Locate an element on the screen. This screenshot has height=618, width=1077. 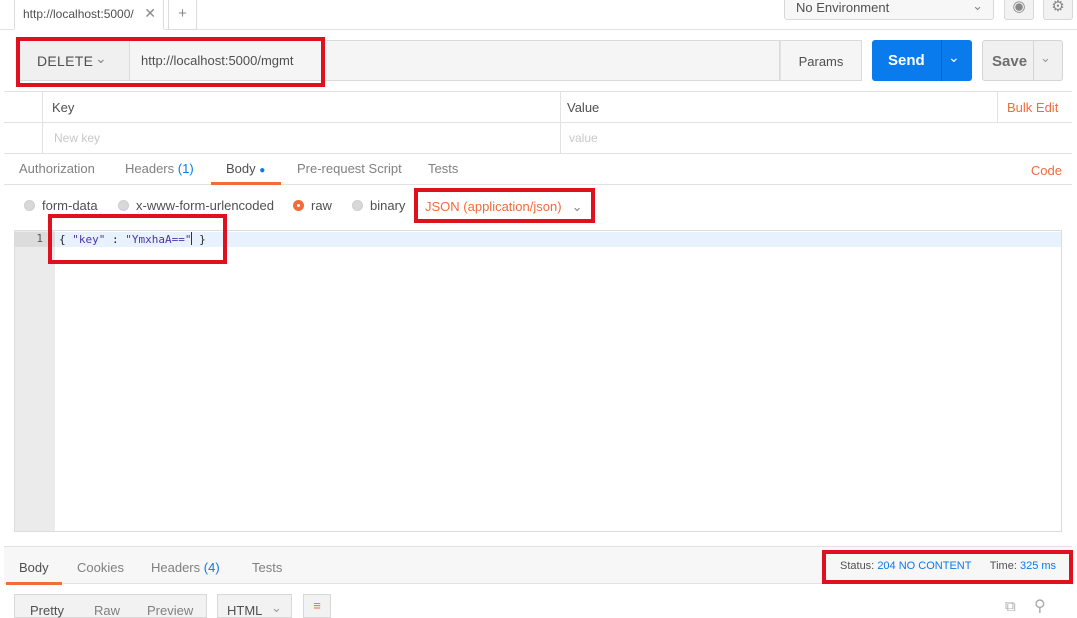
radio-raw-label: raw is located at coordinates (321, 205).